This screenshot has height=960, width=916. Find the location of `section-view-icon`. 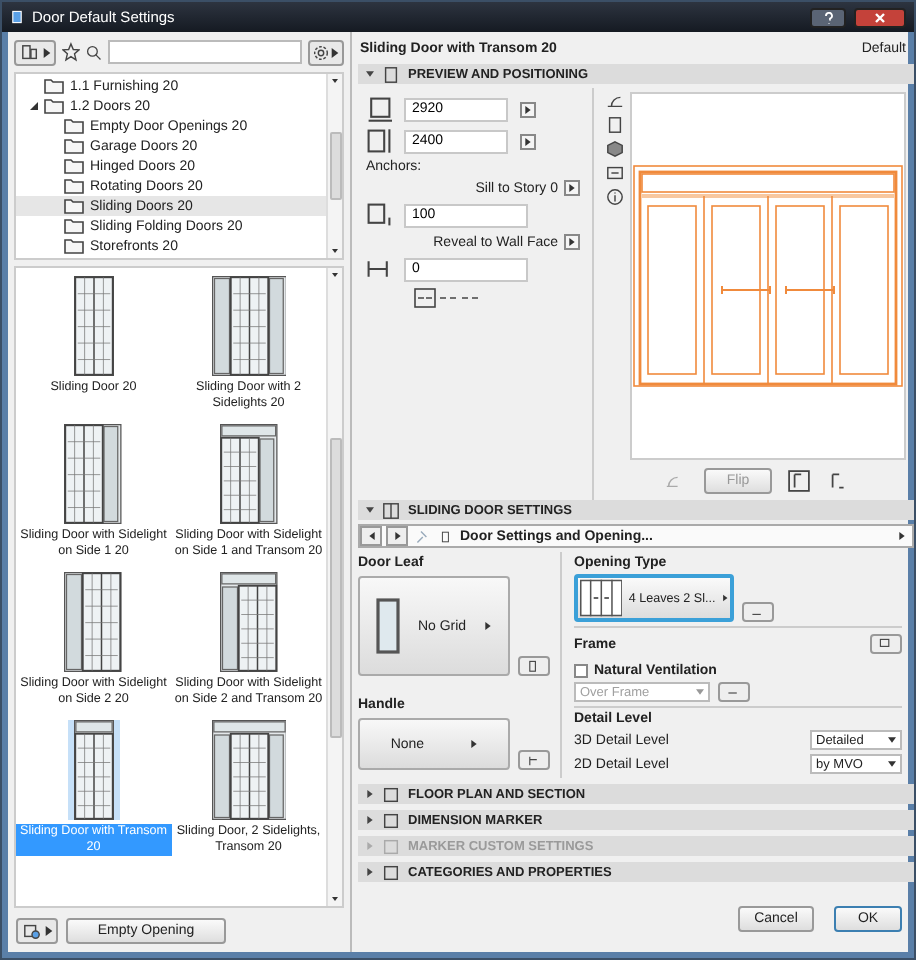

section-view-icon is located at coordinates (614, 173).